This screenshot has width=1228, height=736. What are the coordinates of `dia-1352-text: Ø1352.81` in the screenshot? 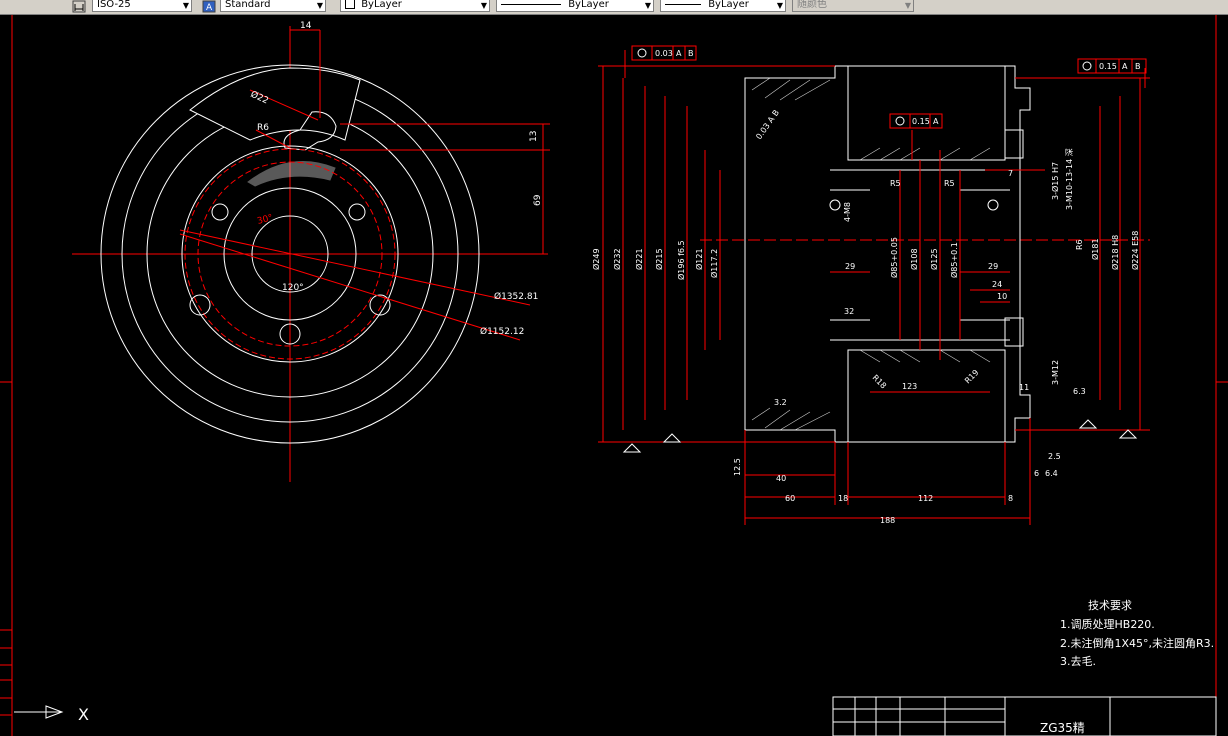 It's located at (516, 296).